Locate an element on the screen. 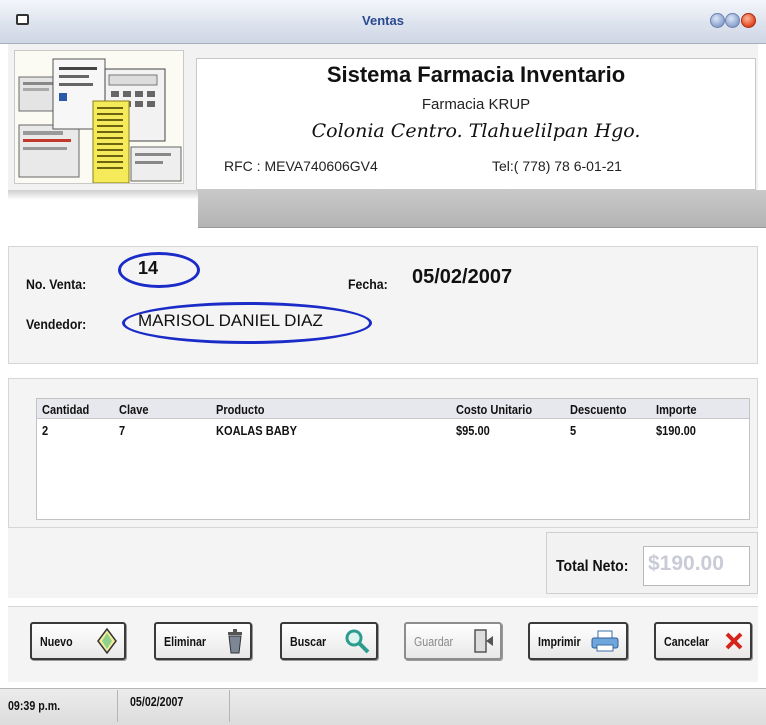 The height and width of the screenshot is (725, 766). cell-producto: KOALAS BABY is located at coordinates (256, 430).